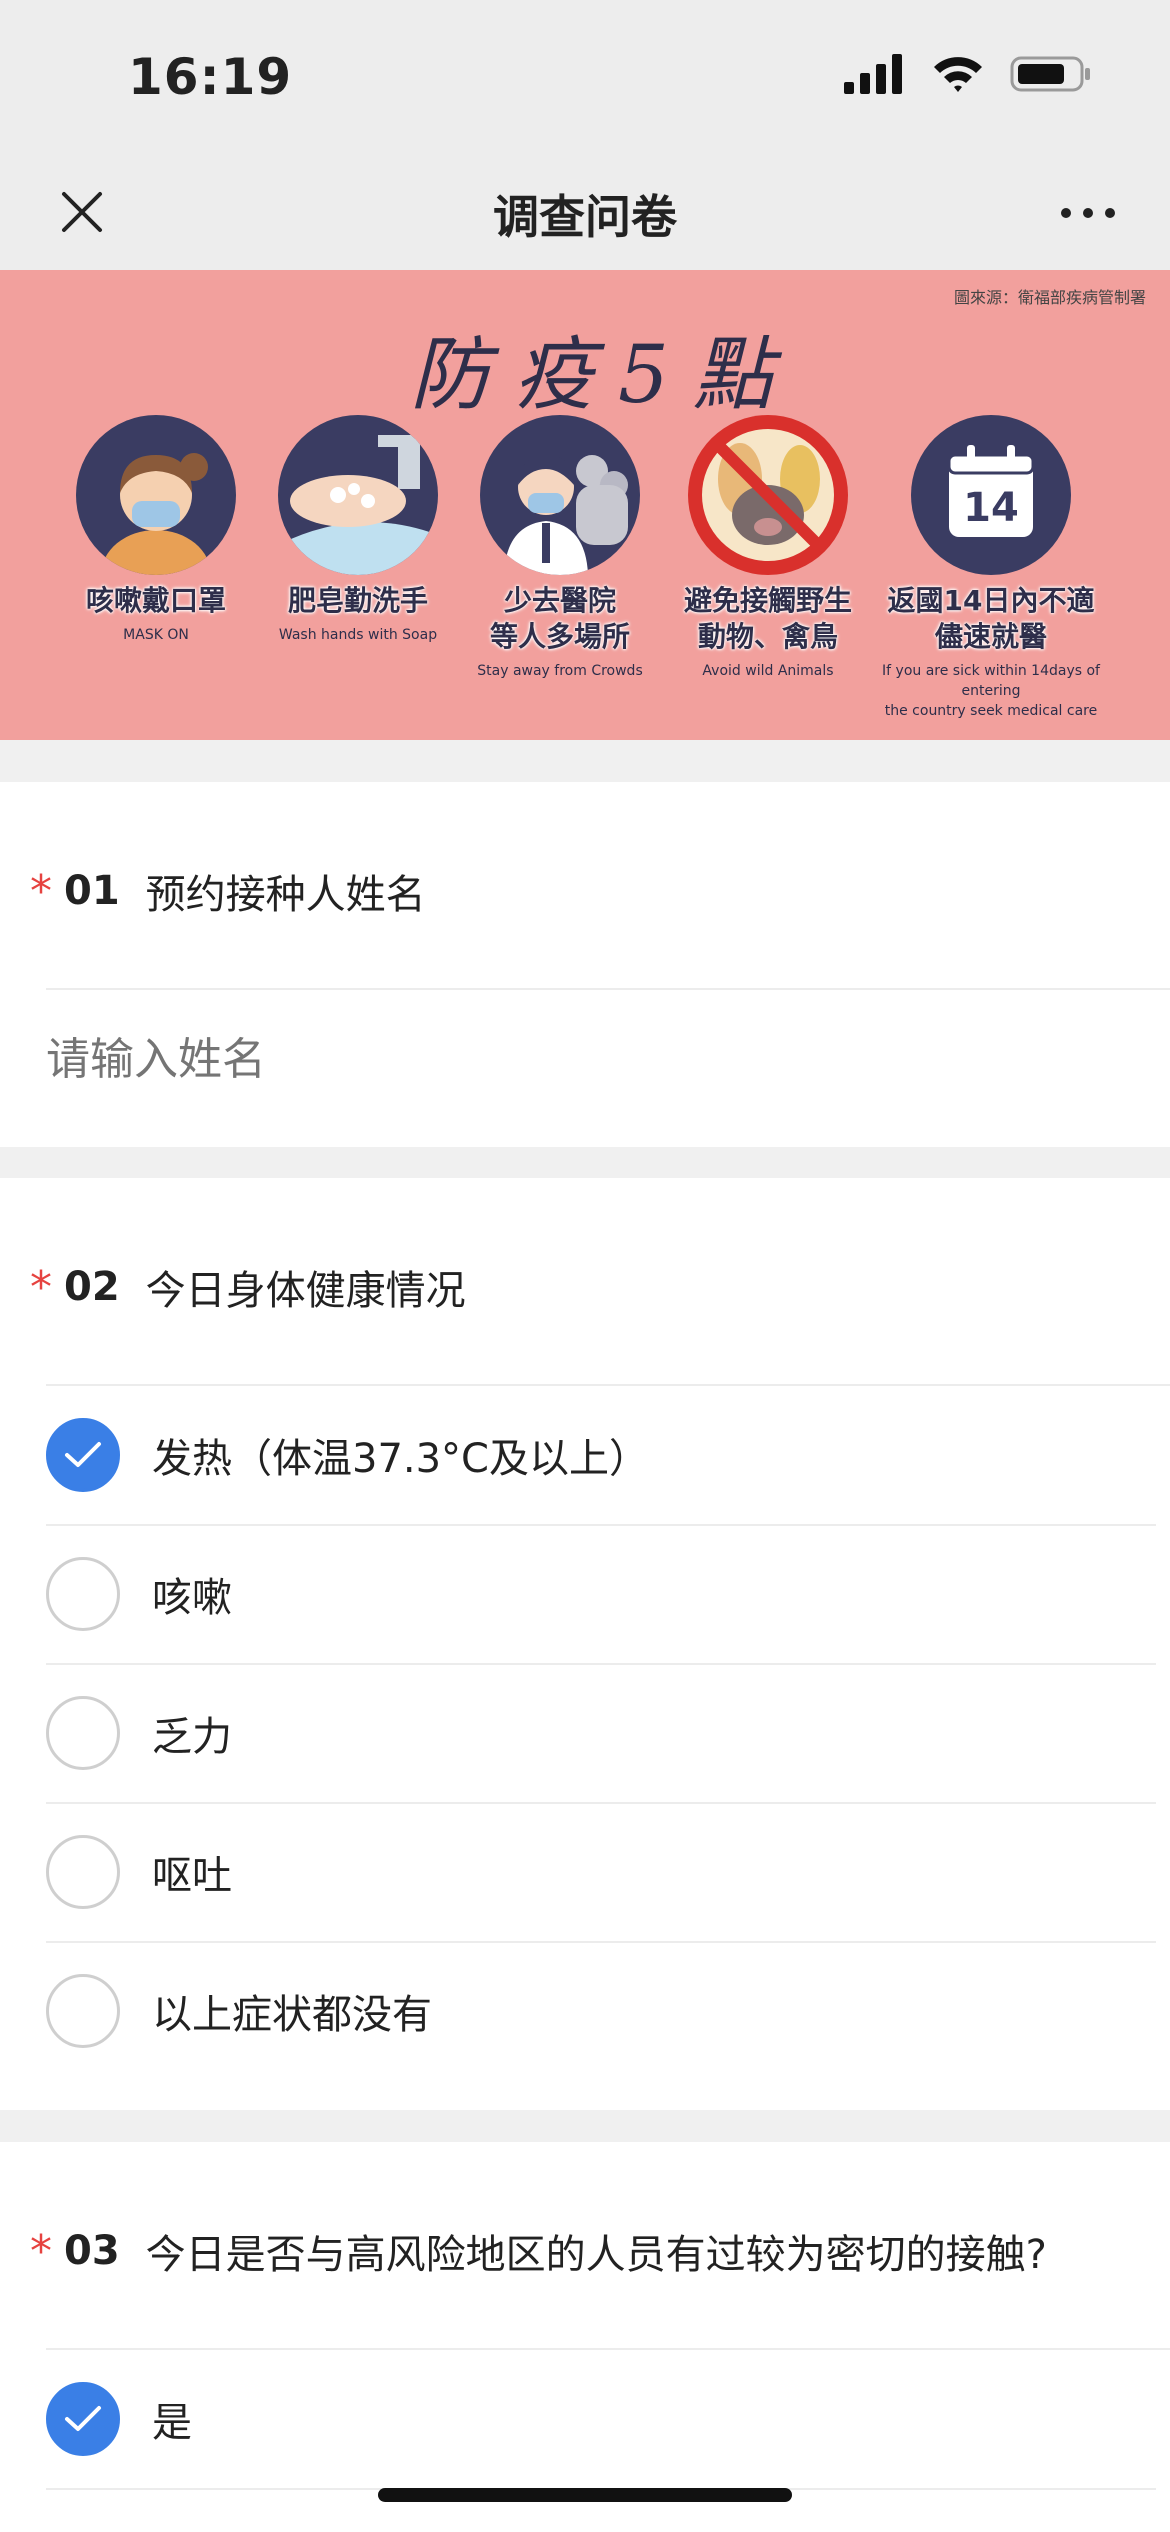  What do you see at coordinates (601, 2420) in the screenshot?
I see `option-yes: 是` at bounding box center [601, 2420].